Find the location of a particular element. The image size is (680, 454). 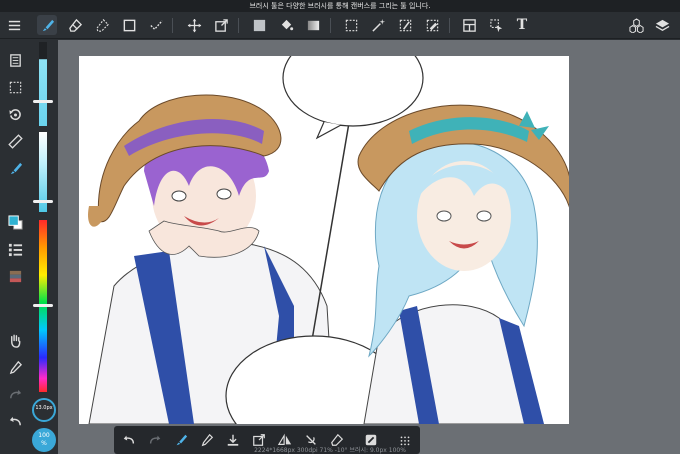

layers-icon is located at coordinates (662, 25).